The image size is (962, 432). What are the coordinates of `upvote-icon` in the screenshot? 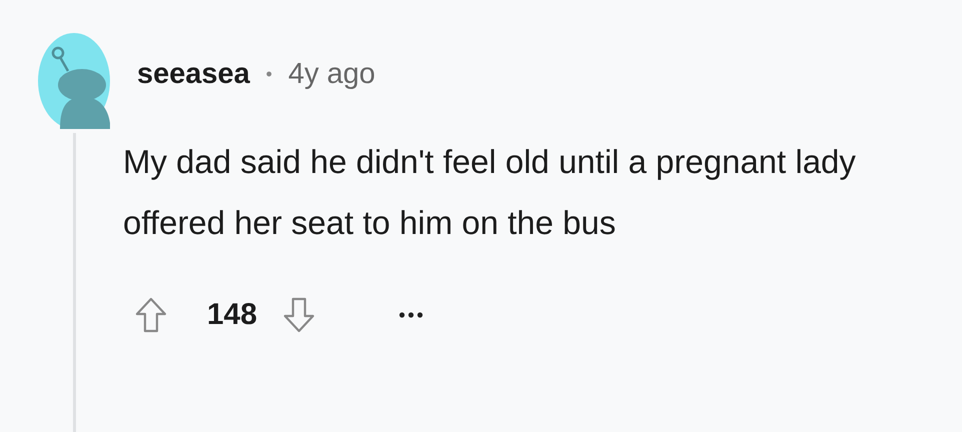 It's located at (151, 315).